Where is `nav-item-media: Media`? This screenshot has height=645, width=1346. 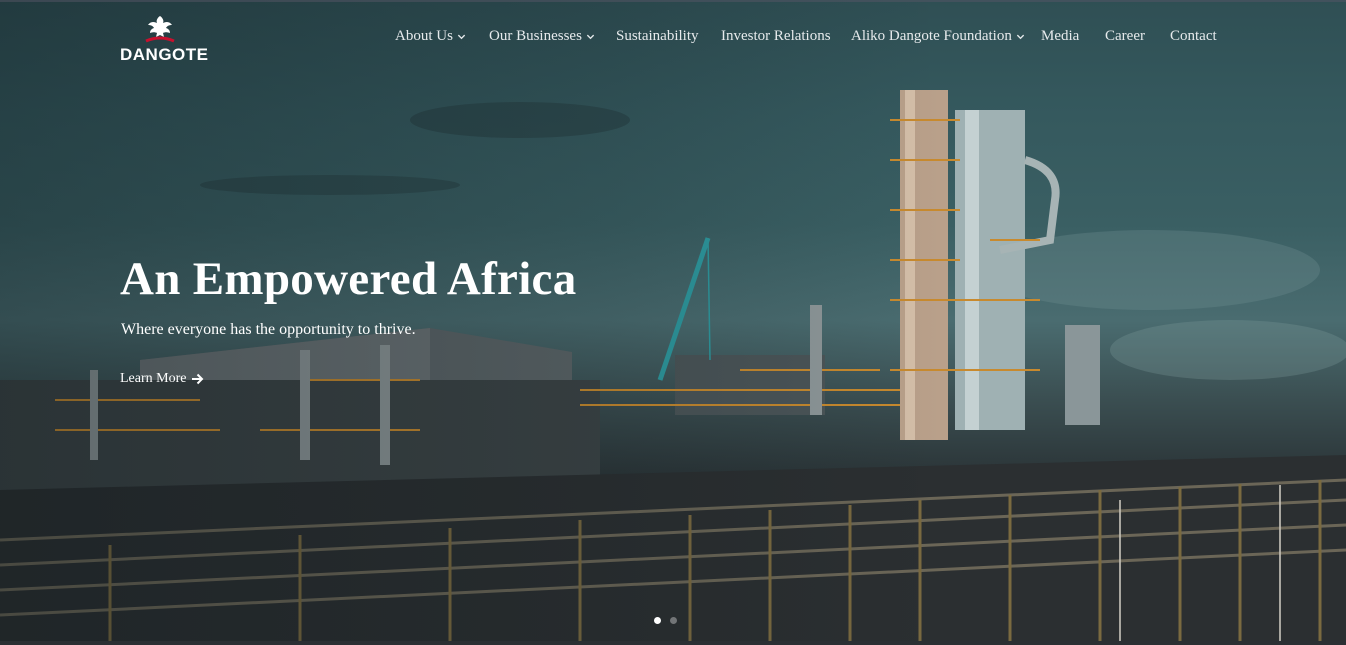
nav-item-media: Media is located at coordinates (1060, 36).